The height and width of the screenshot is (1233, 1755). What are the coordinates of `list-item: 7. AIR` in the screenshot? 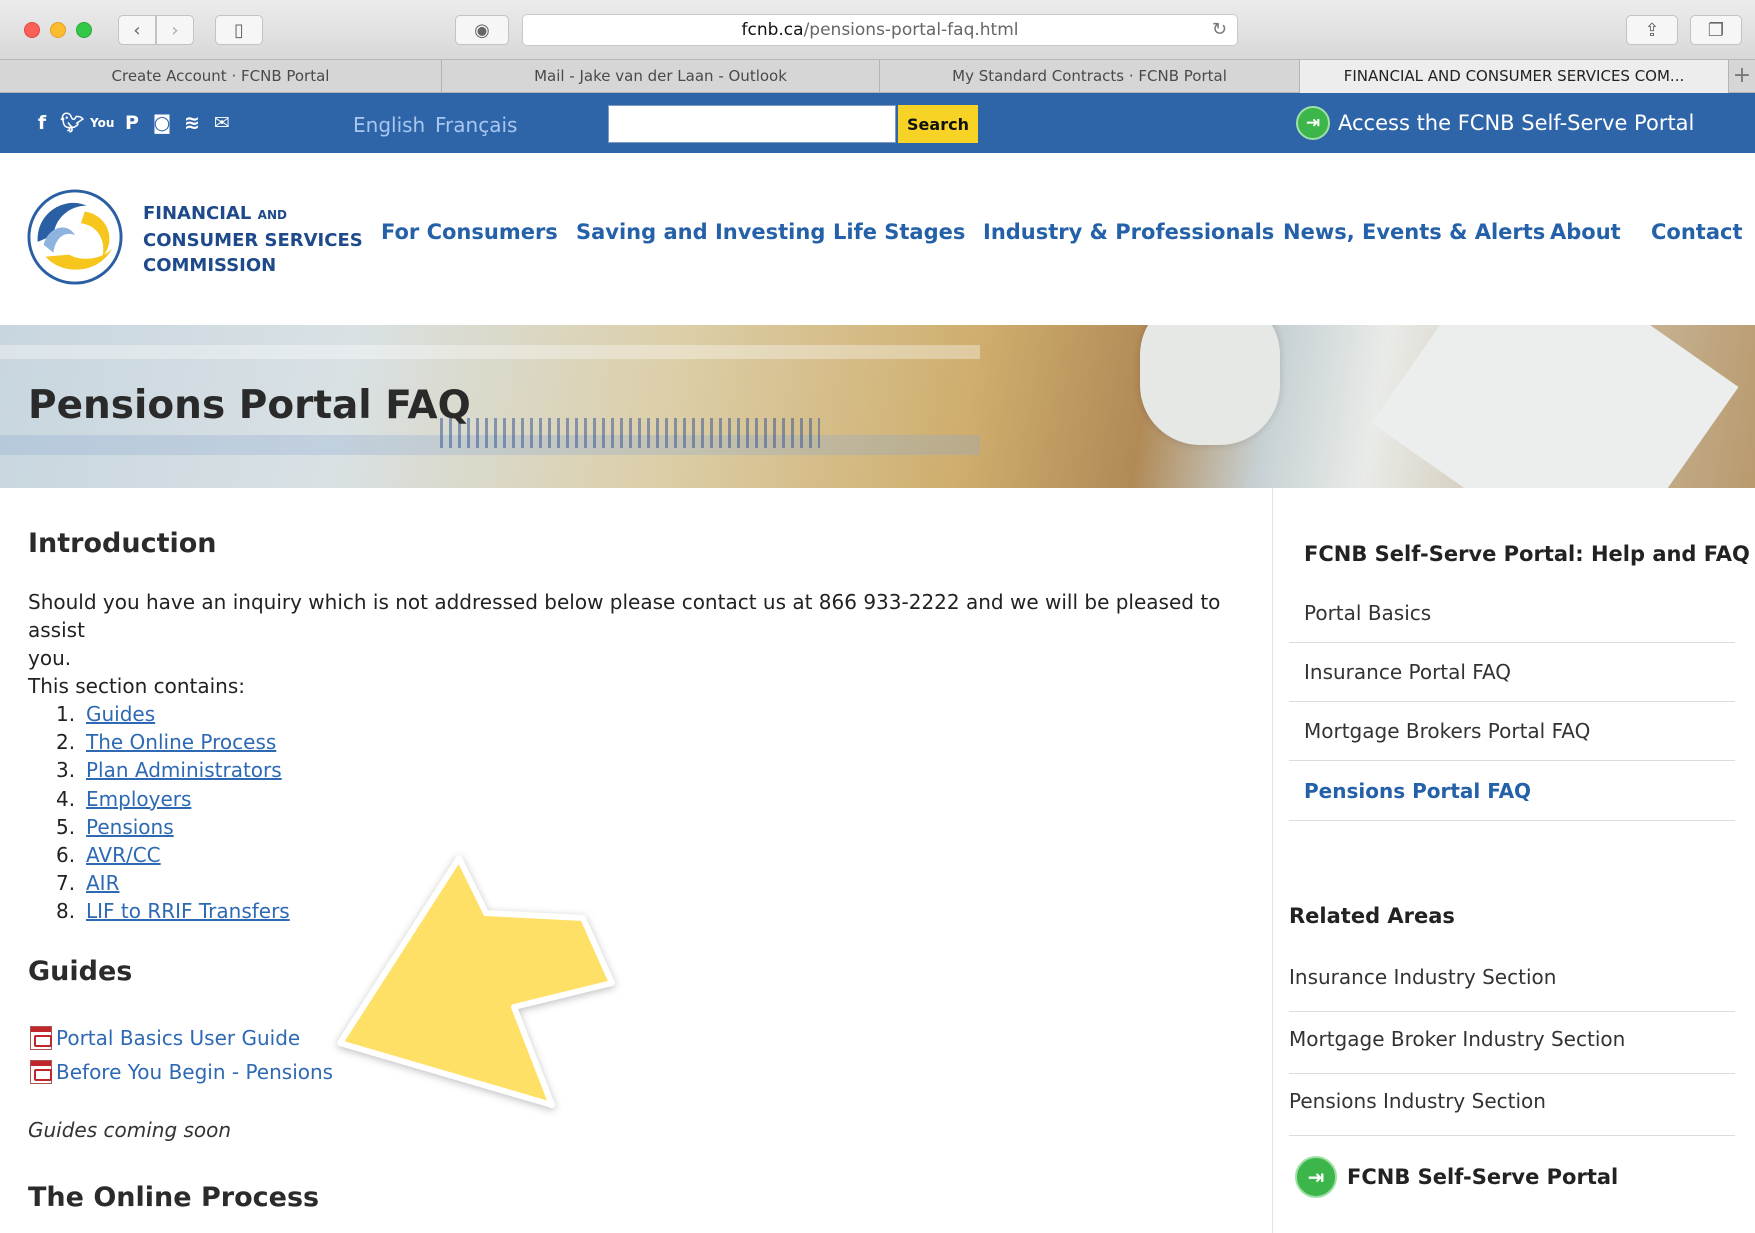 It's located at (173, 883).